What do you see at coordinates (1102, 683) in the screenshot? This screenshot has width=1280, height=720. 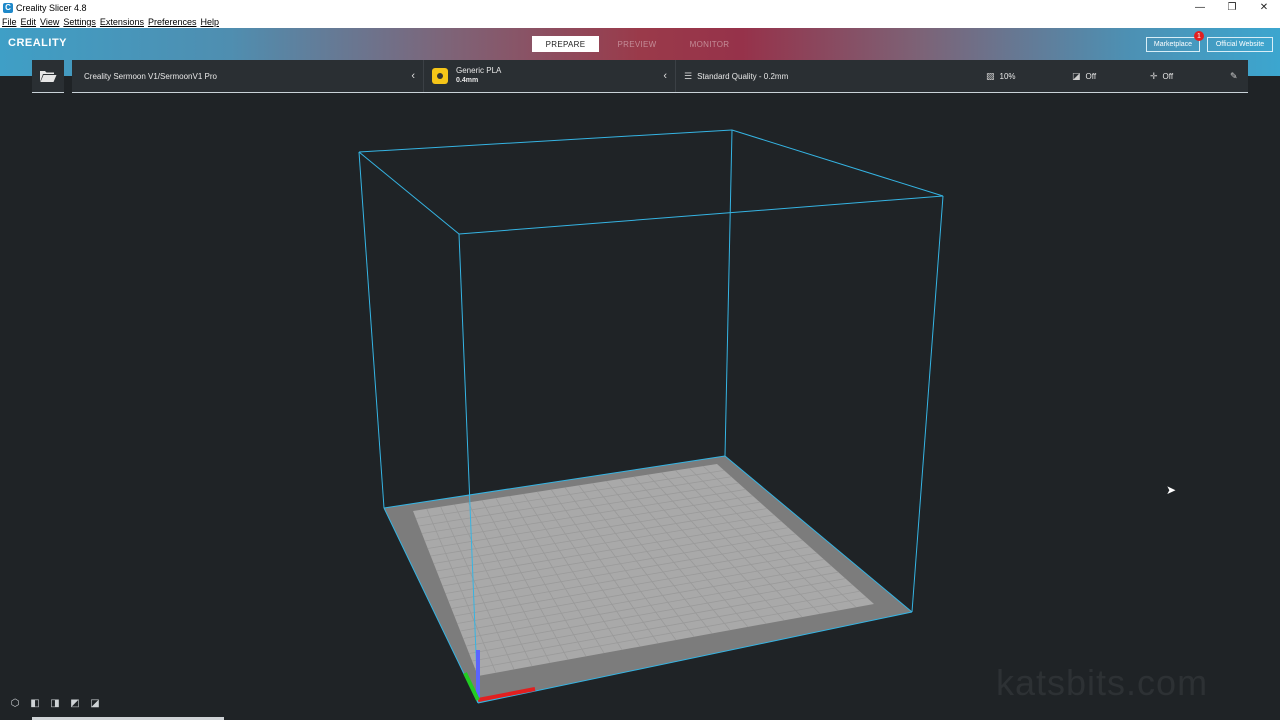 I see `watermark: katsbits.com` at bounding box center [1102, 683].